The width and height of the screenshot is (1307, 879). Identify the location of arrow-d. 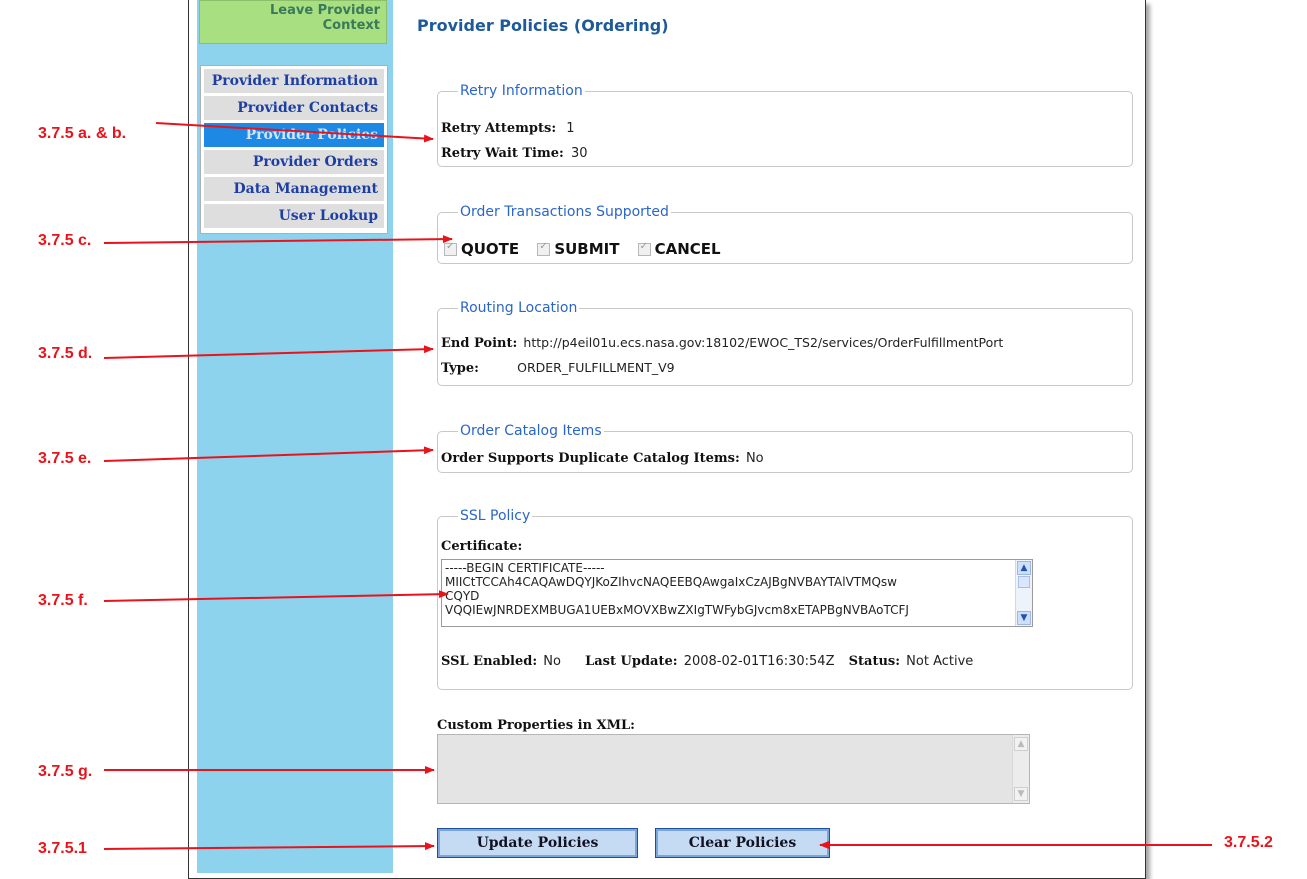
(268, 352).